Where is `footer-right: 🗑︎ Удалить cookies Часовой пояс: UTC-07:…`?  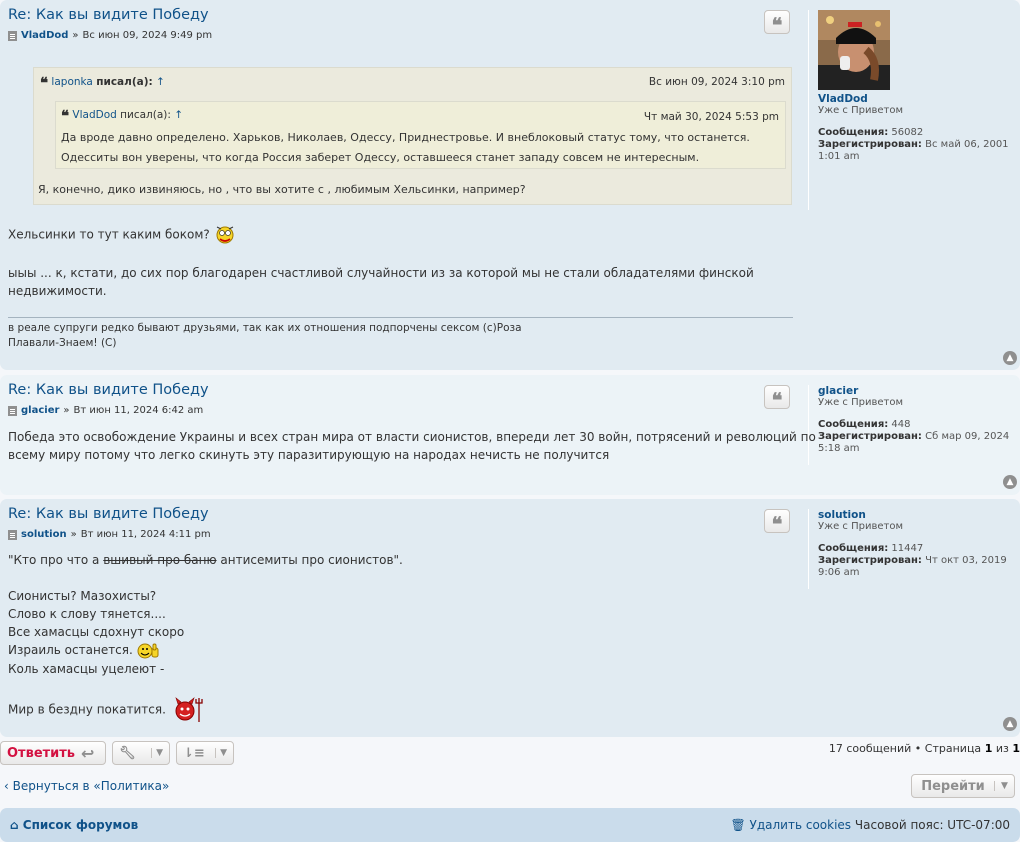
footer-right: 🗑︎ Удалить cookies Часовой пояс: UTC-07:… is located at coordinates (870, 825).